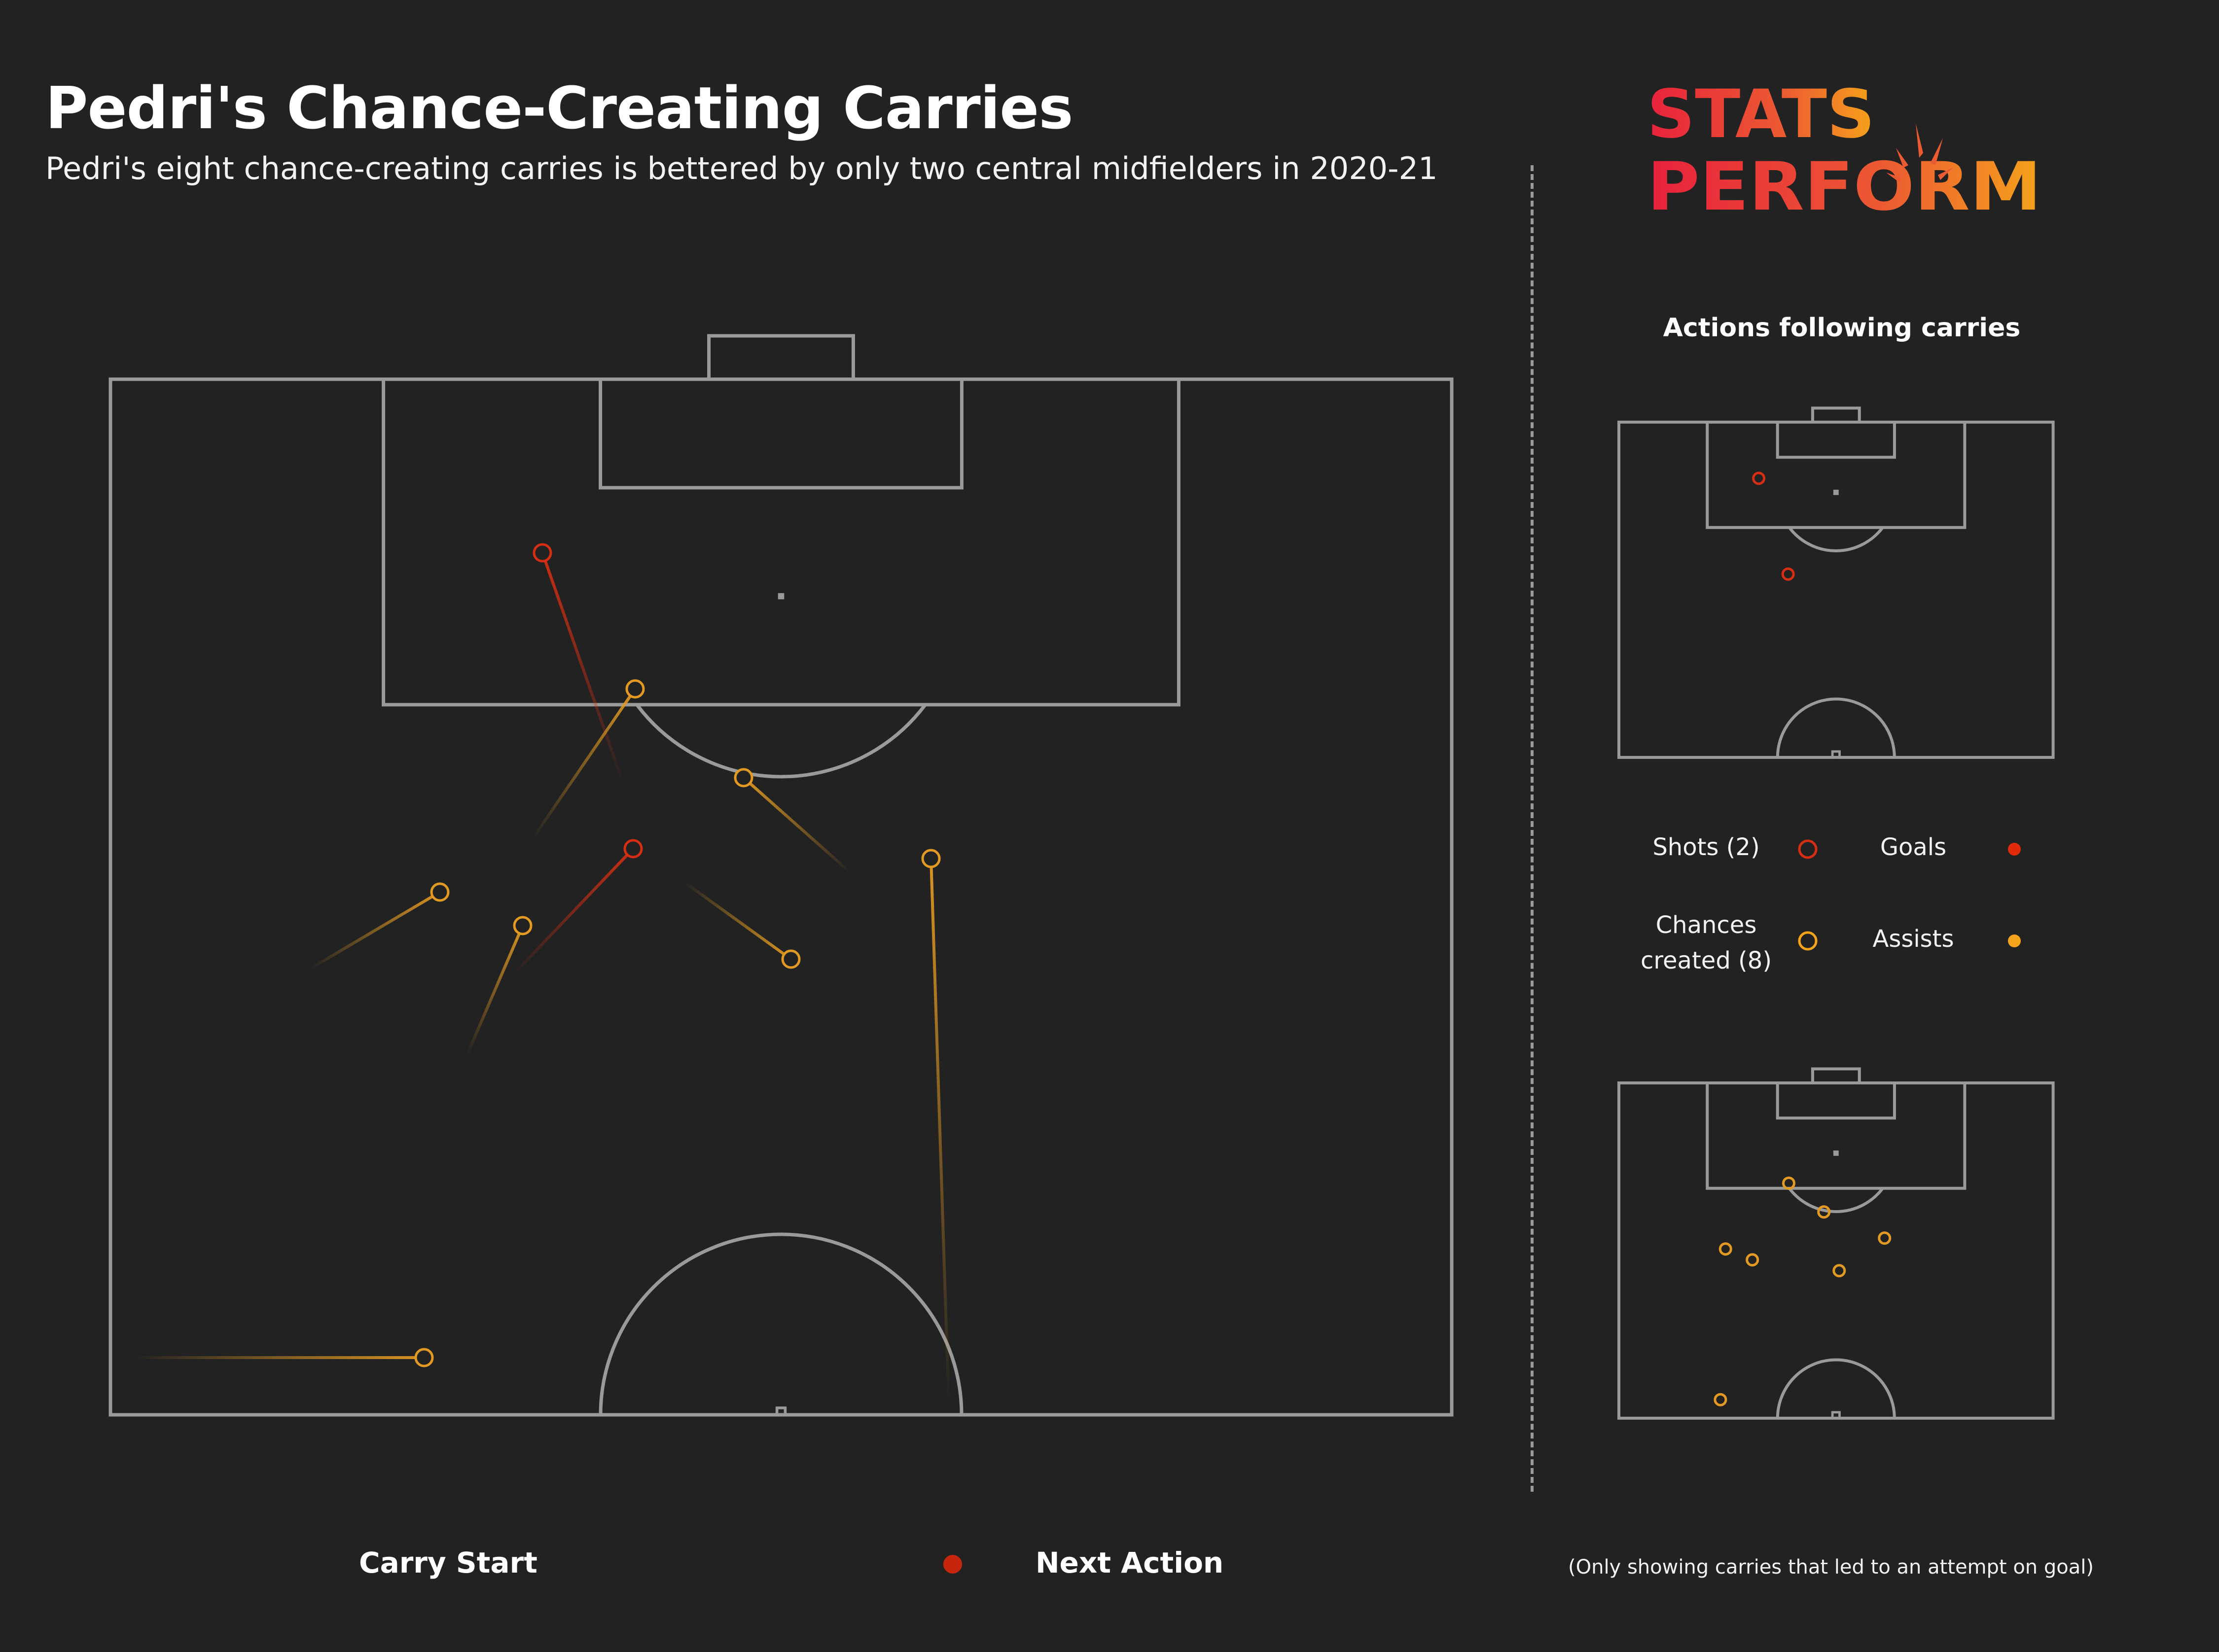 This screenshot has height=1652, width=2219. I want to click on next-action-label: Next Action, so click(1130, 1563).